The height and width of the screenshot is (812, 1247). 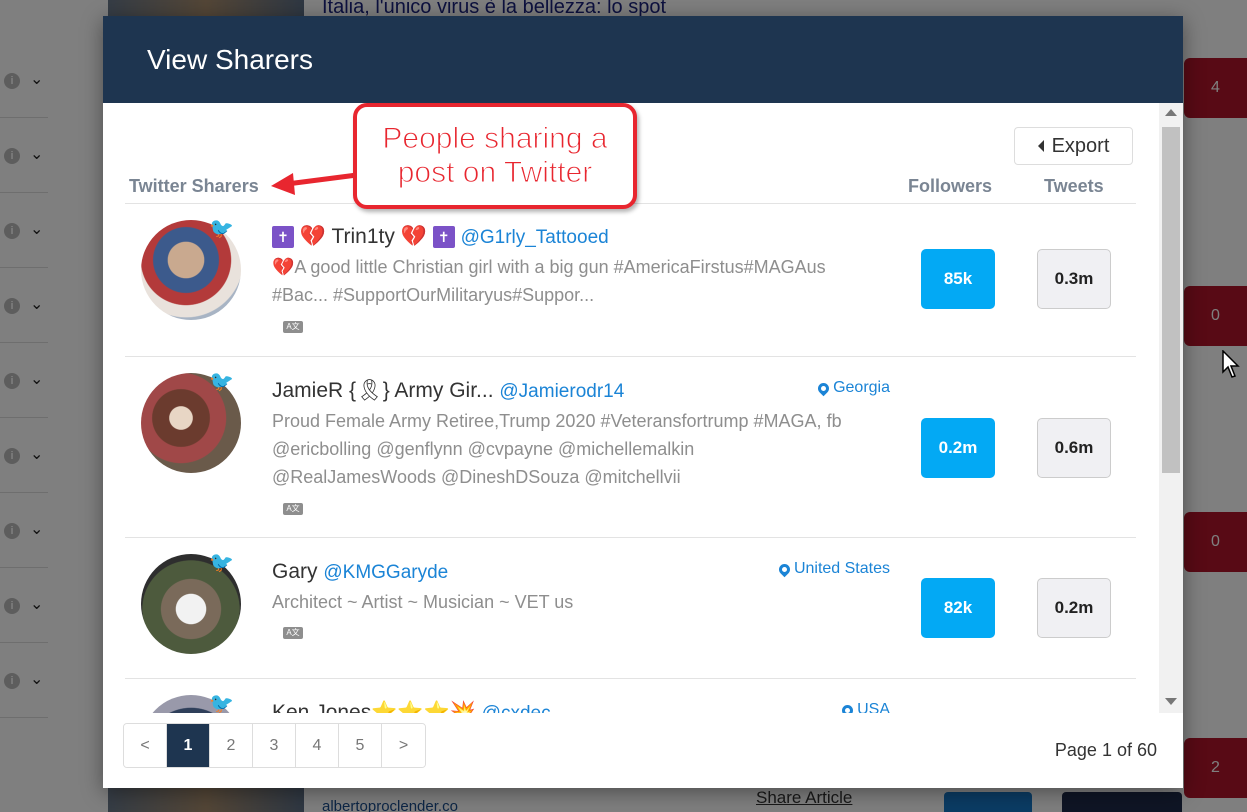 I want to click on scroll-up-arrow-icon, so click(x=1171, y=112).